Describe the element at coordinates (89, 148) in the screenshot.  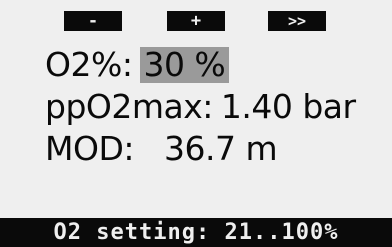
I see `mod-label: MOD:` at that location.